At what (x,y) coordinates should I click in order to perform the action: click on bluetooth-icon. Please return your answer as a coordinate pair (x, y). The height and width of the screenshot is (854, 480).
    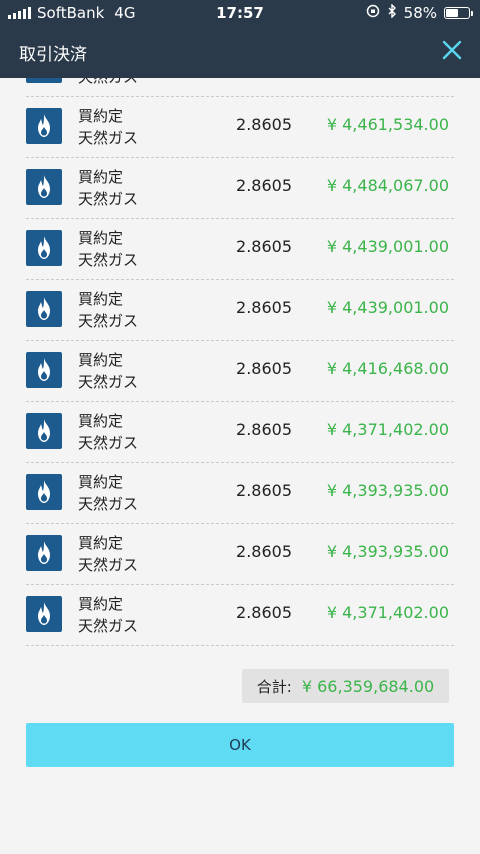
    Looking at the image, I should click on (392, 12).